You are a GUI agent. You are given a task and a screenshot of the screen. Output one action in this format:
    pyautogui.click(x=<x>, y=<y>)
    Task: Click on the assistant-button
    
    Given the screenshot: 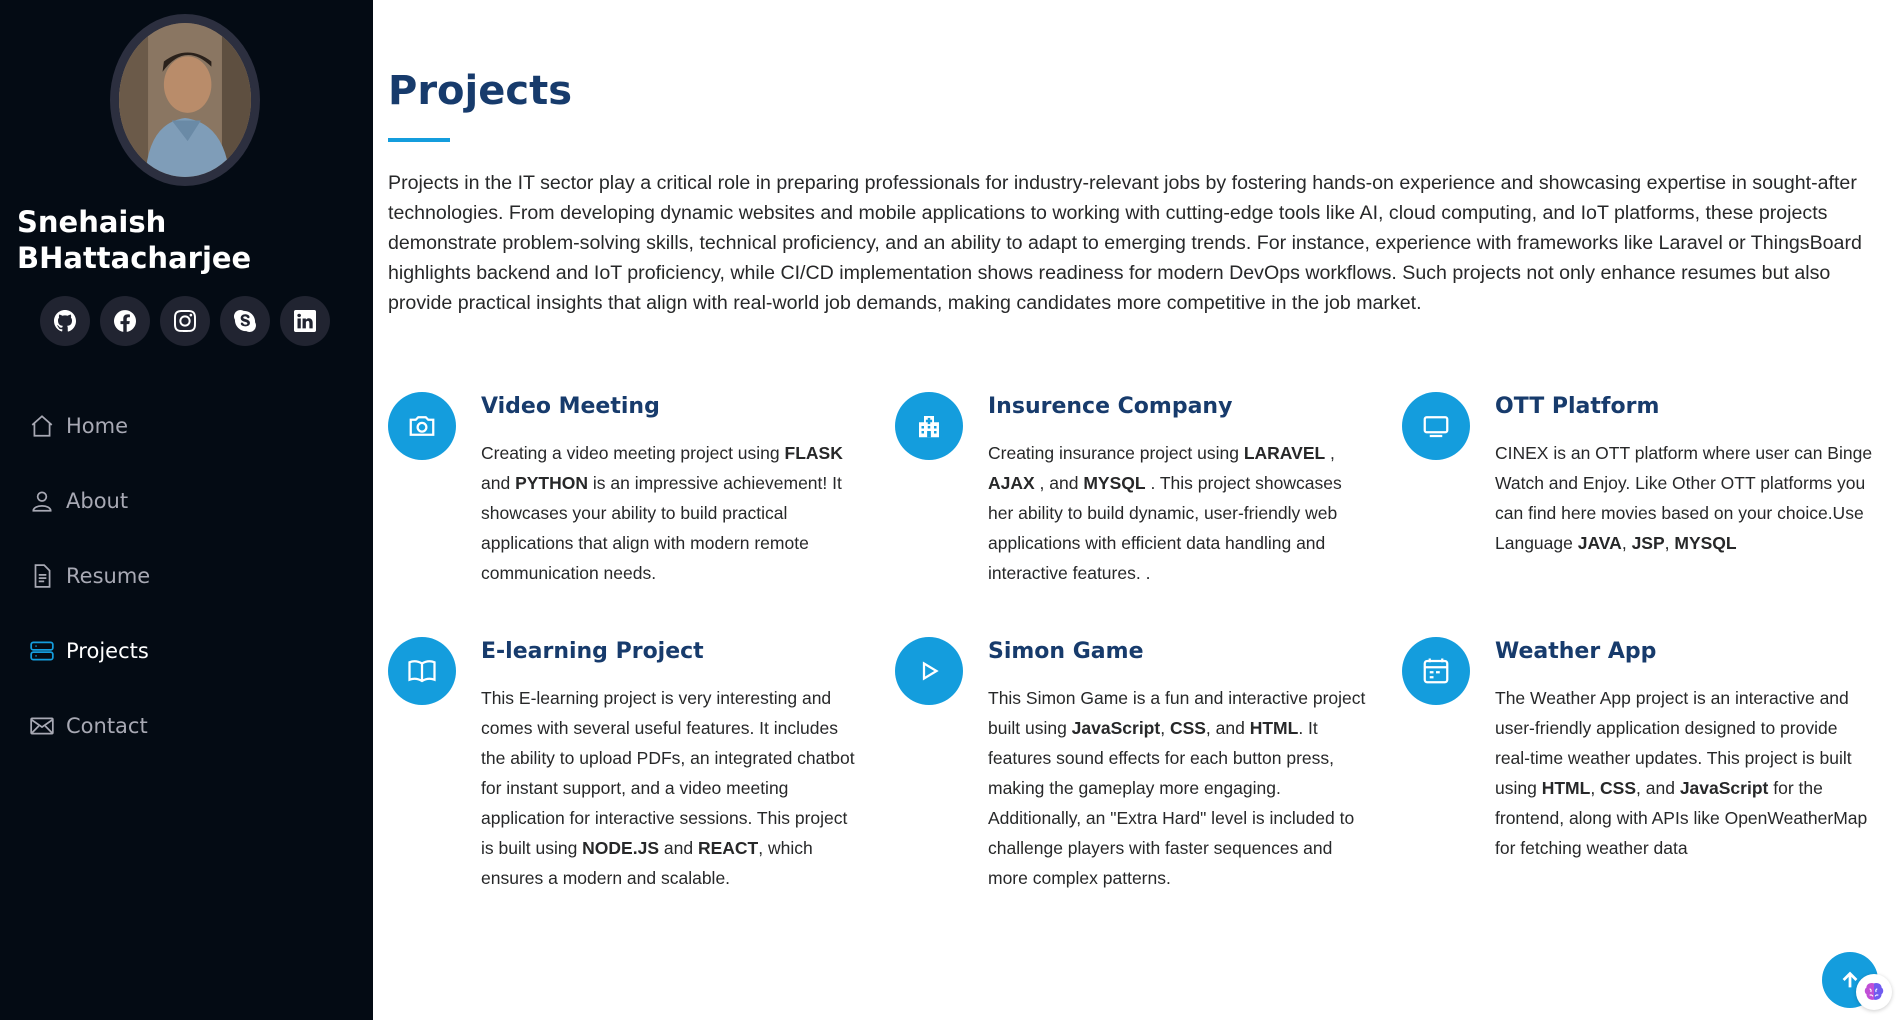 What is the action you would take?
    pyautogui.click(x=1874, y=992)
    